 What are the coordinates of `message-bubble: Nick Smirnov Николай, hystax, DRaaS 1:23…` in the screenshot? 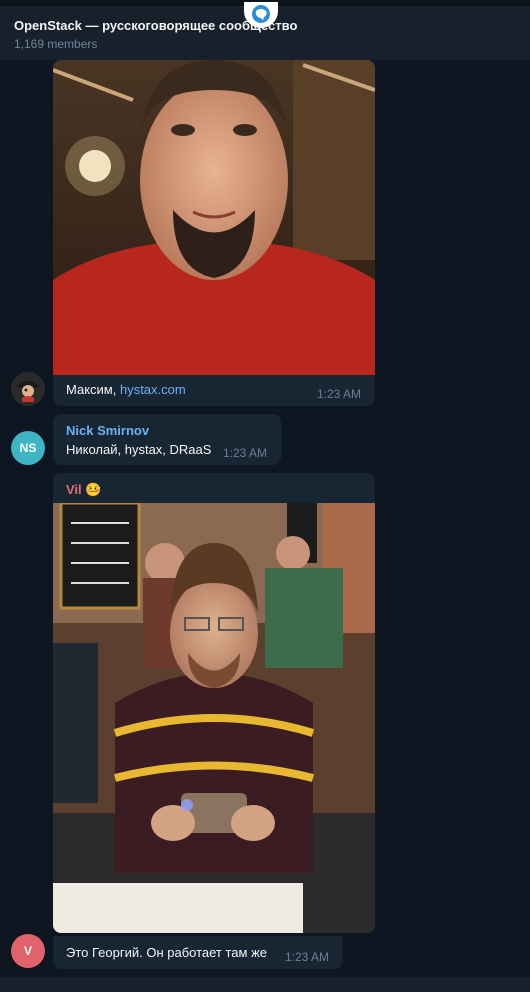 It's located at (167, 439).